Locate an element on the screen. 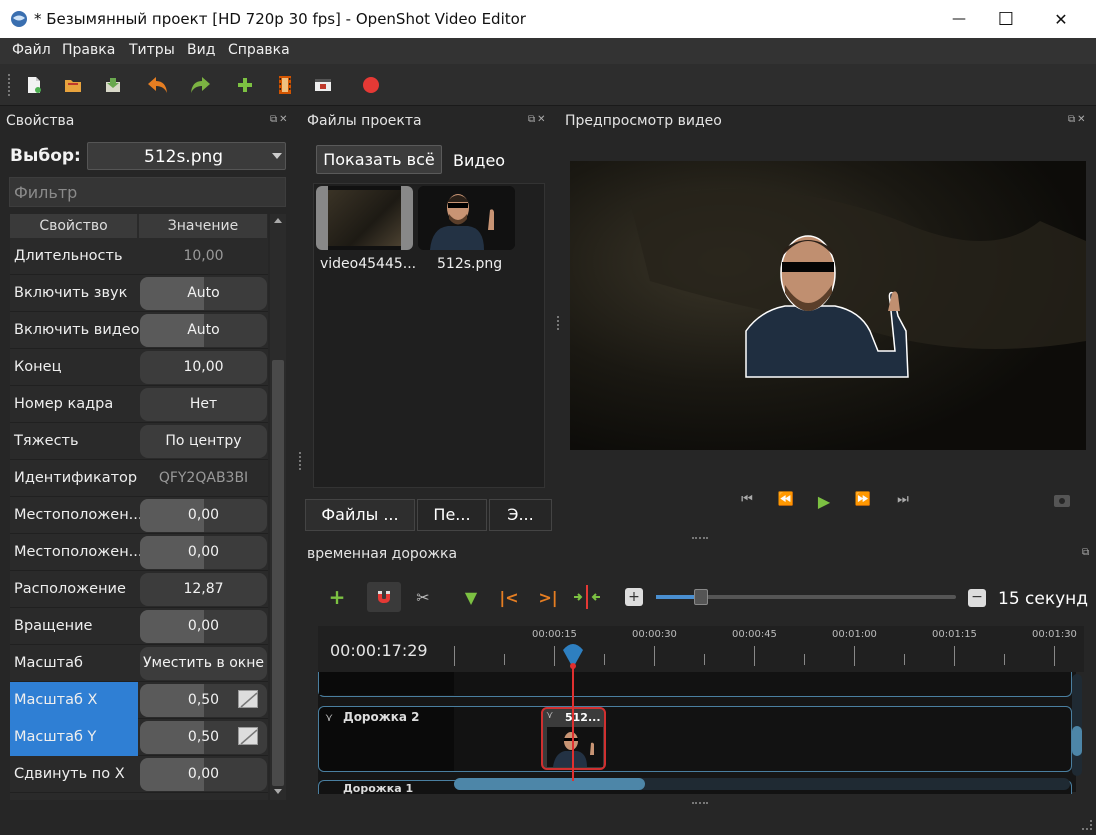 The width and height of the screenshot is (1096, 835). timeline-vertical-scrollbar is located at coordinates (1077, 725).